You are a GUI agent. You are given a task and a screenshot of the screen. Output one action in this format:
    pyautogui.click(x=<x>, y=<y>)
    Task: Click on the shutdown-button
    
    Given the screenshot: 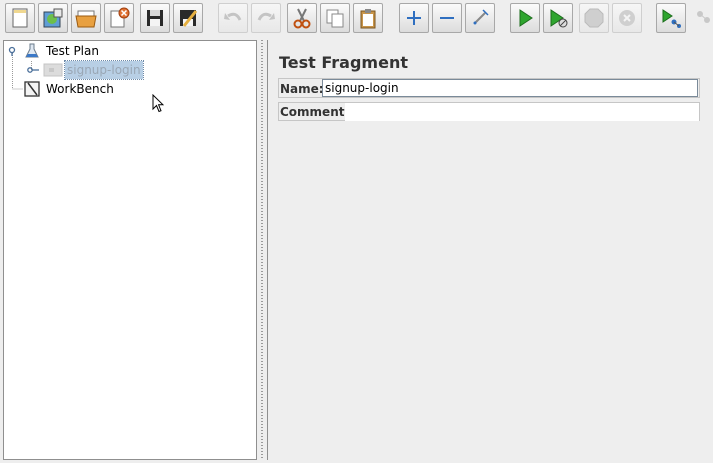 What is the action you would take?
    pyautogui.click(x=627, y=18)
    